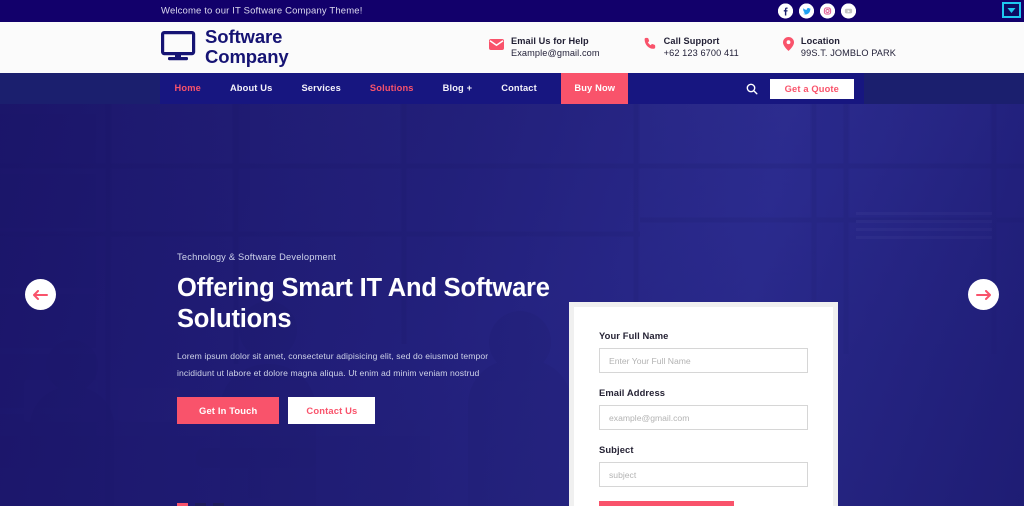  I want to click on site-logo: Software Company, so click(225, 47).